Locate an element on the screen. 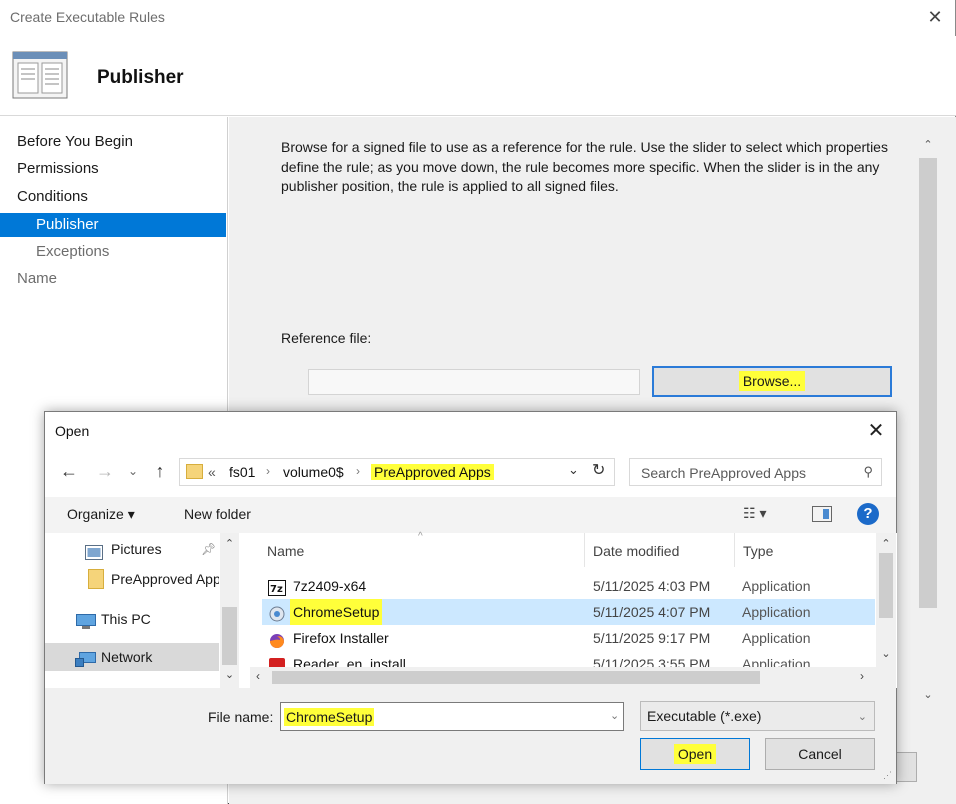 The width and height of the screenshot is (956, 804). reference-file-field is located at coordinates (474, 382).